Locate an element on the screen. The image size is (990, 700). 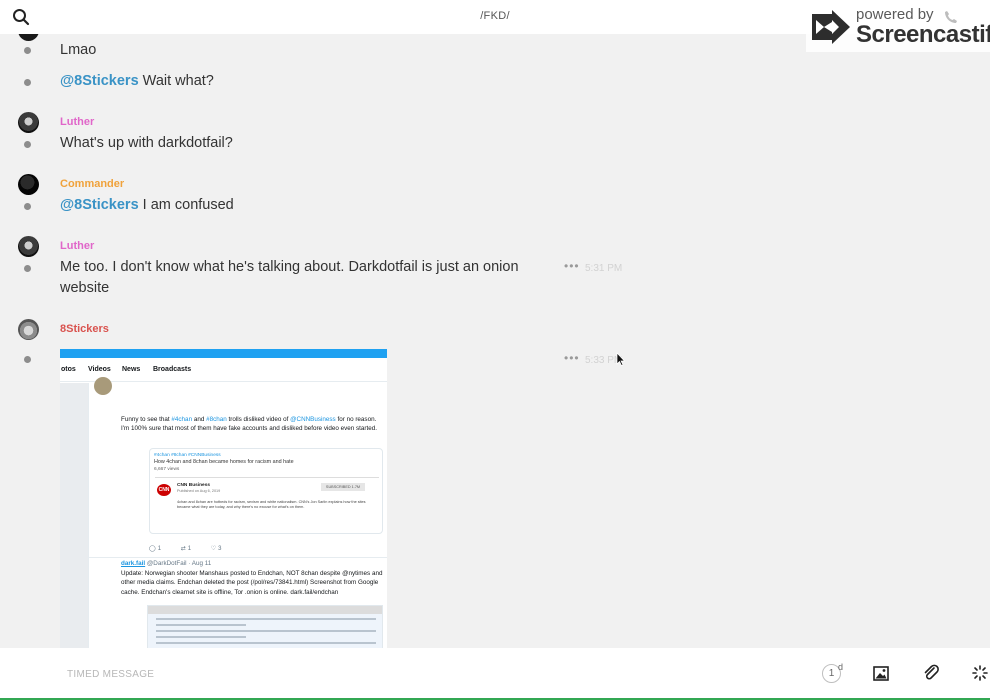
author-name: 8Stickers is located at coordinates (84, 329).